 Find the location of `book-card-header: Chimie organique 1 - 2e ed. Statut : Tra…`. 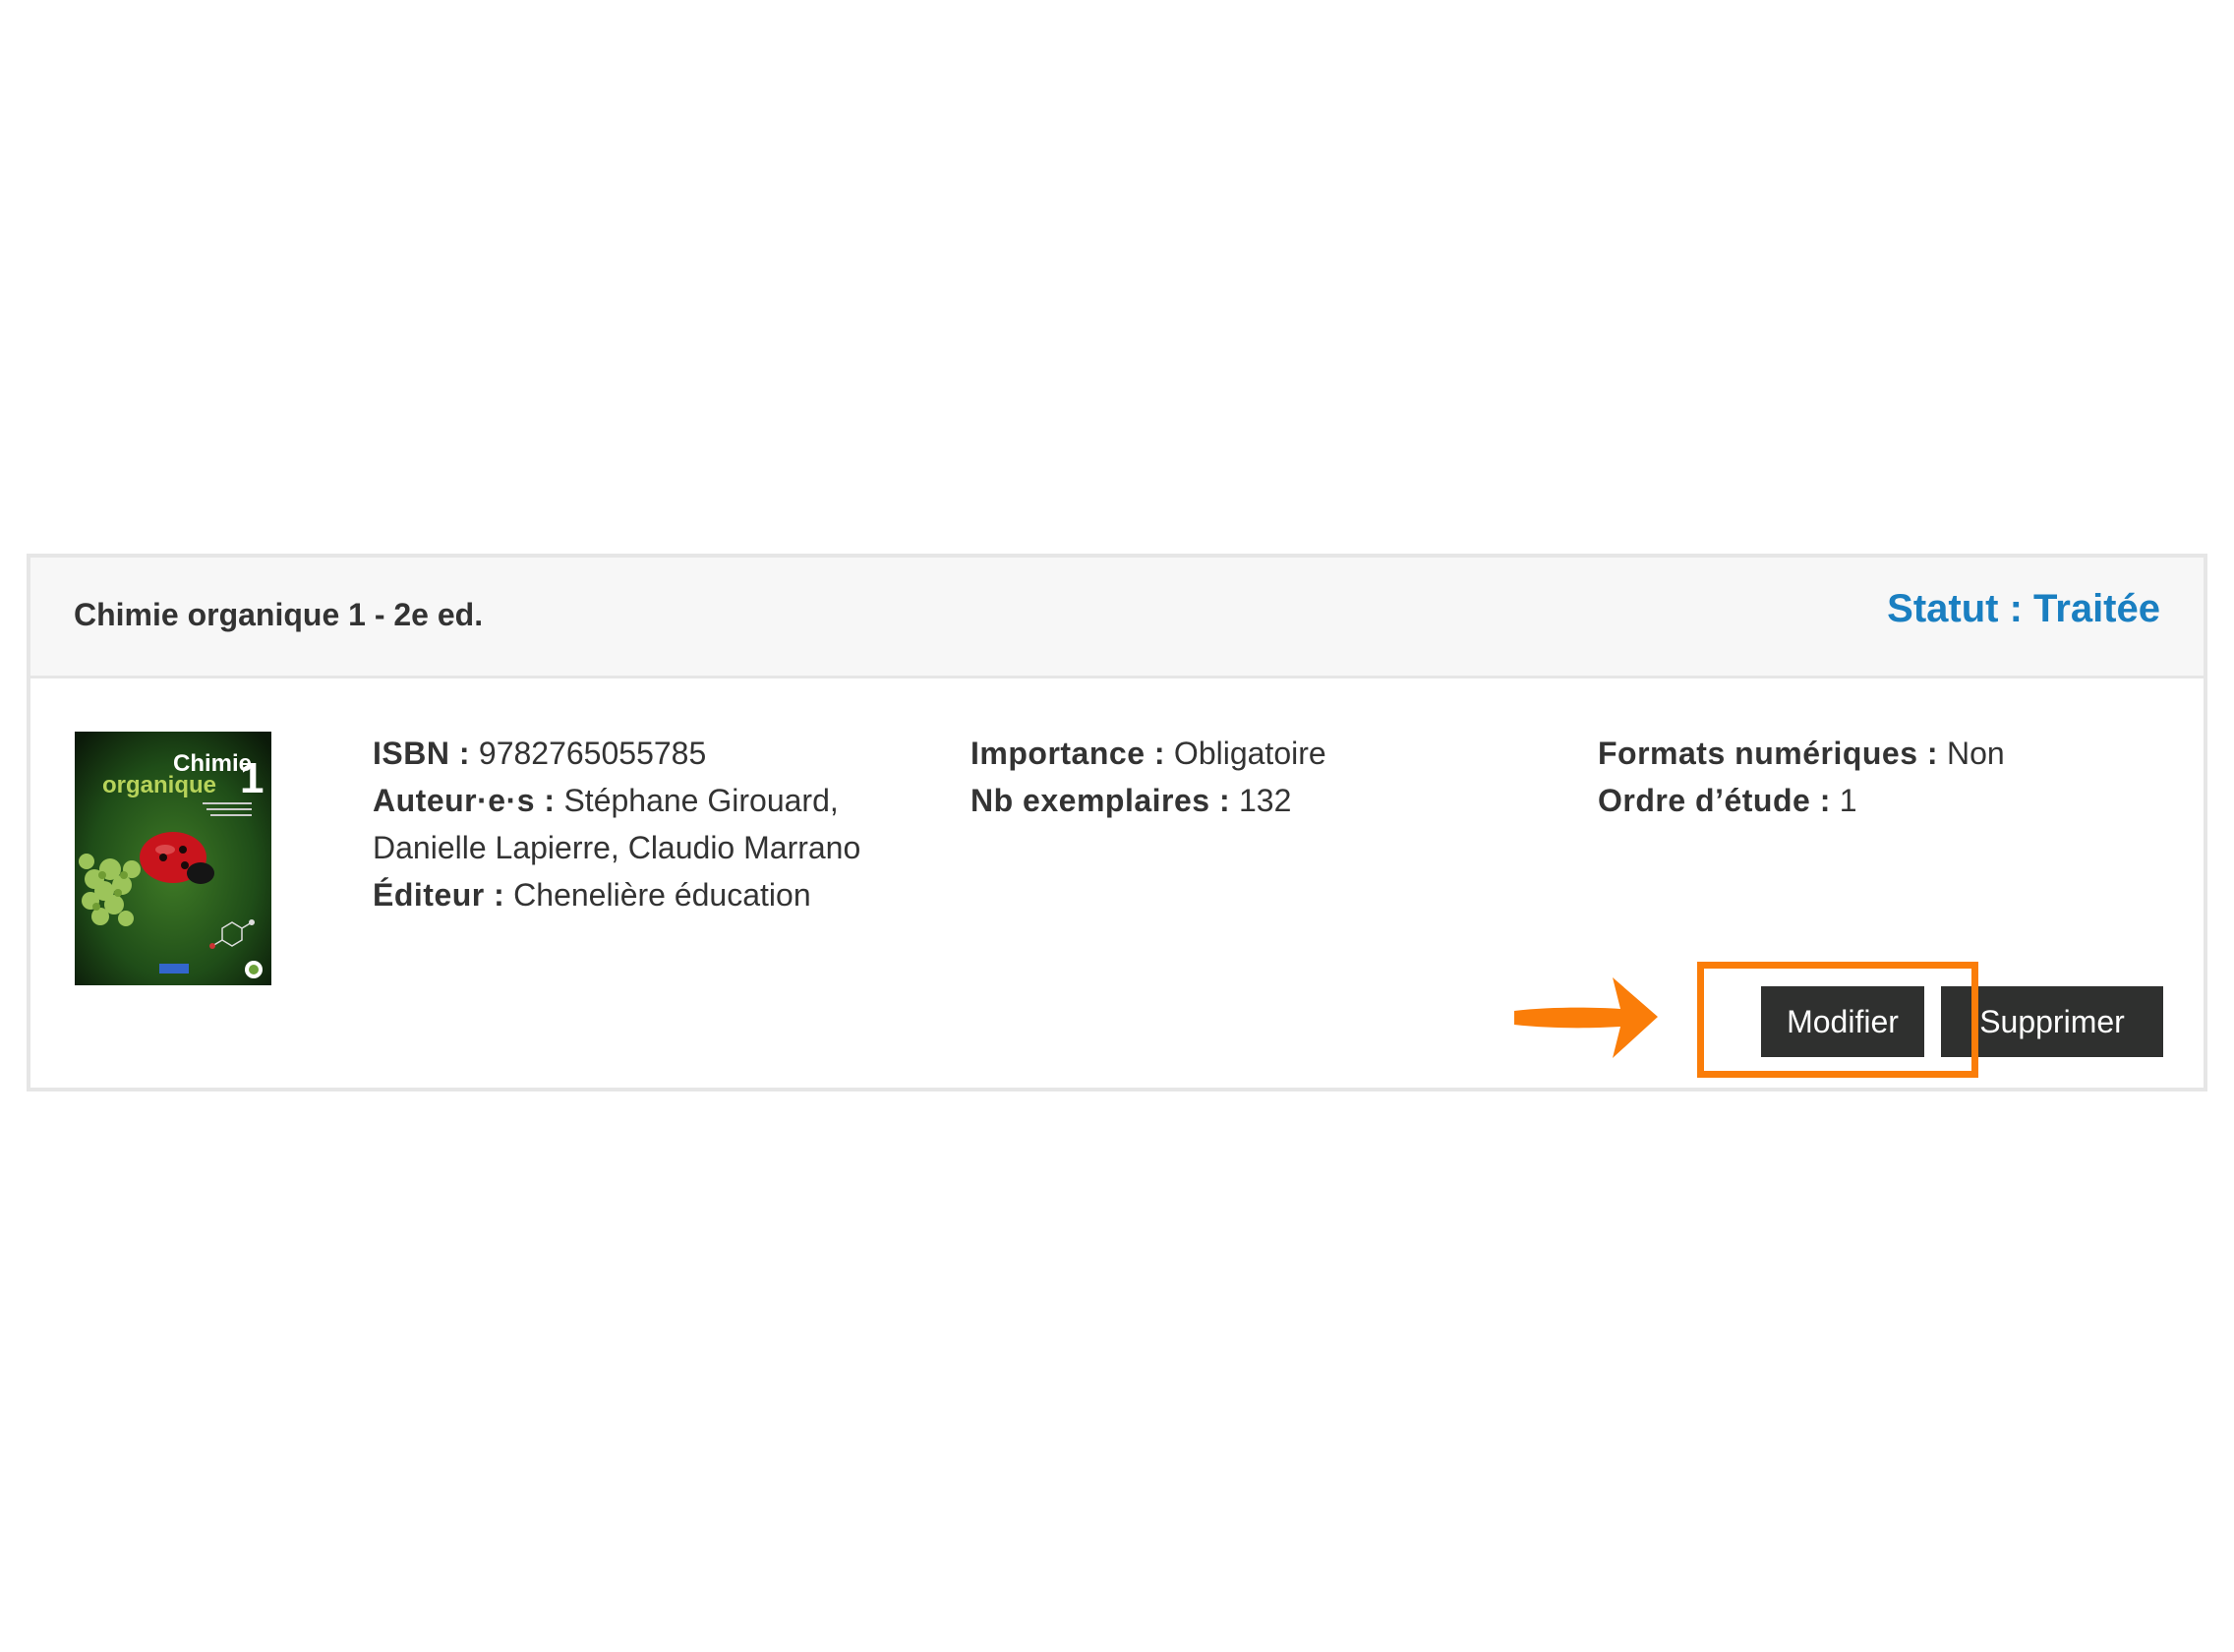

book-card-header: Chimie organique 1 - 2e ed. Statut : Tra… is located at coordinates (1117, 618).